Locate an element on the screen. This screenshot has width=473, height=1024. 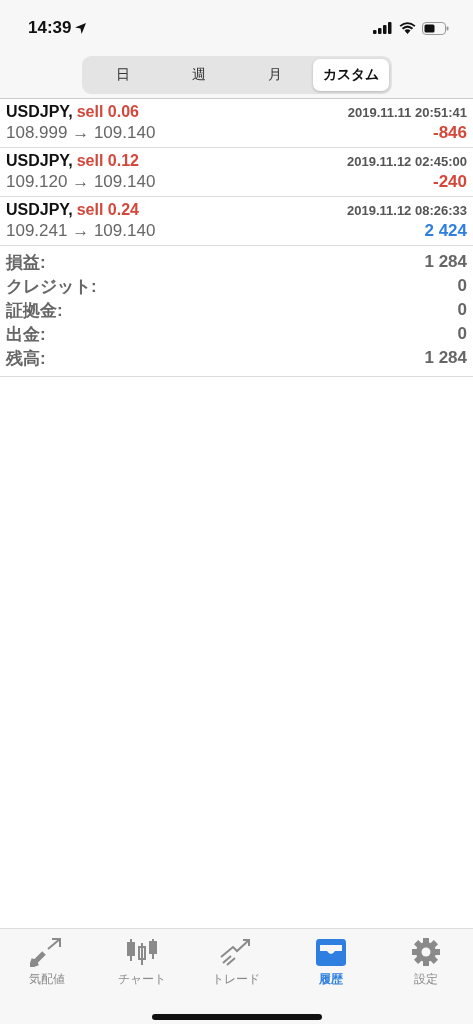
candlestick-icon is located at coordinates (141, 952).